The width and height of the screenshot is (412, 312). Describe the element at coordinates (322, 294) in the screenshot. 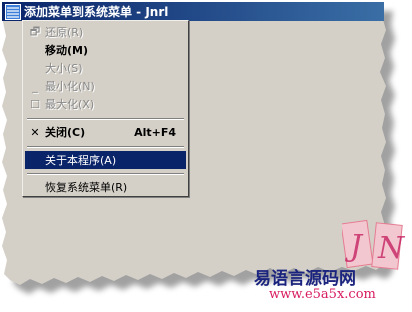

I see `watermark-url: www.e5a5x.com` at that location.